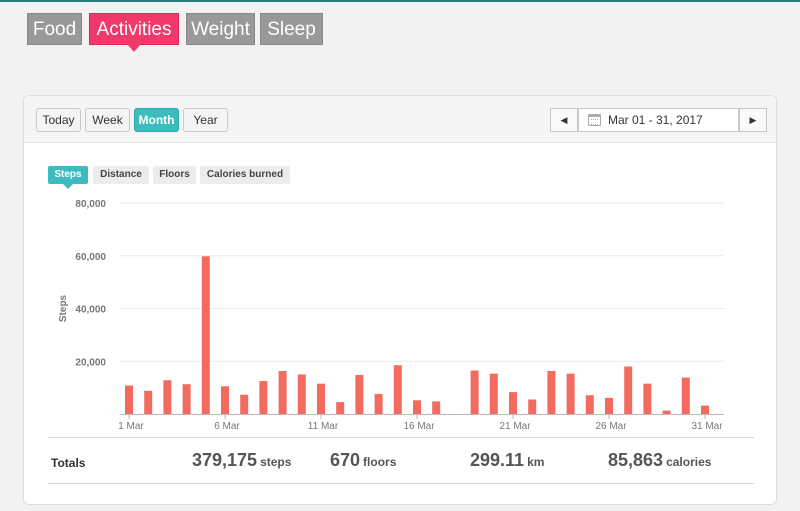  Describe the element at coordinates (323, 426) in the screenshot. I see `x-tick-label: 11 Mar` at that location.